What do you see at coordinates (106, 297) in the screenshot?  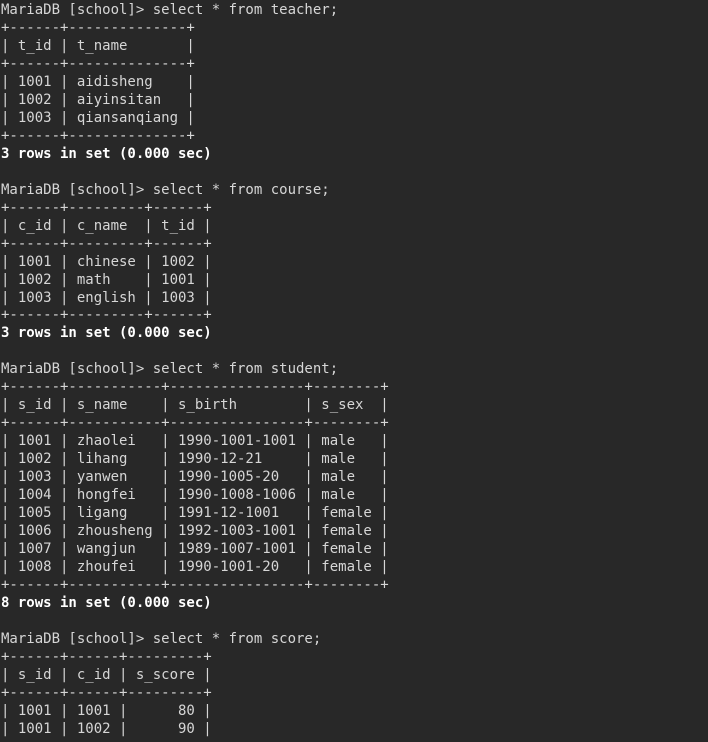 I see `table-row: | 1003 | english | 1003 |` at bounding box center [106, 297].